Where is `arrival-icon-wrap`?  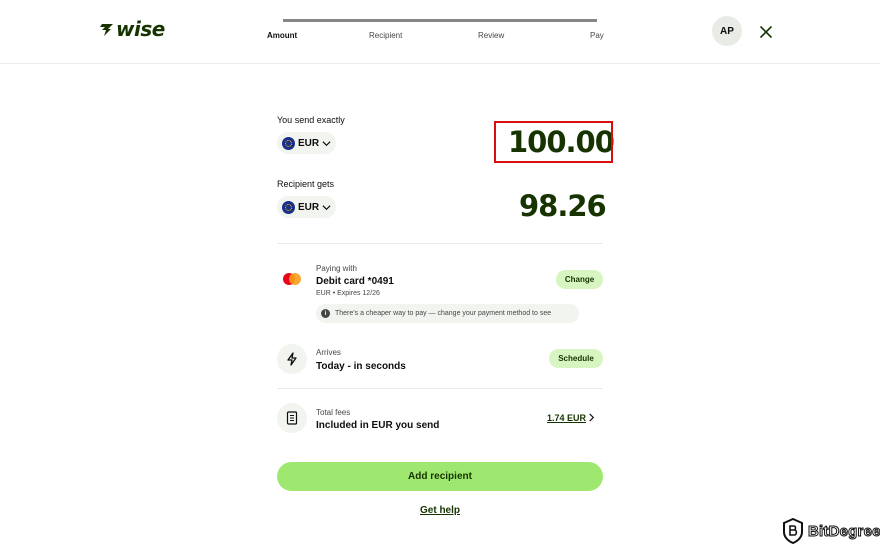 arrival-icon-wrap is located at coordinates (292, 359).